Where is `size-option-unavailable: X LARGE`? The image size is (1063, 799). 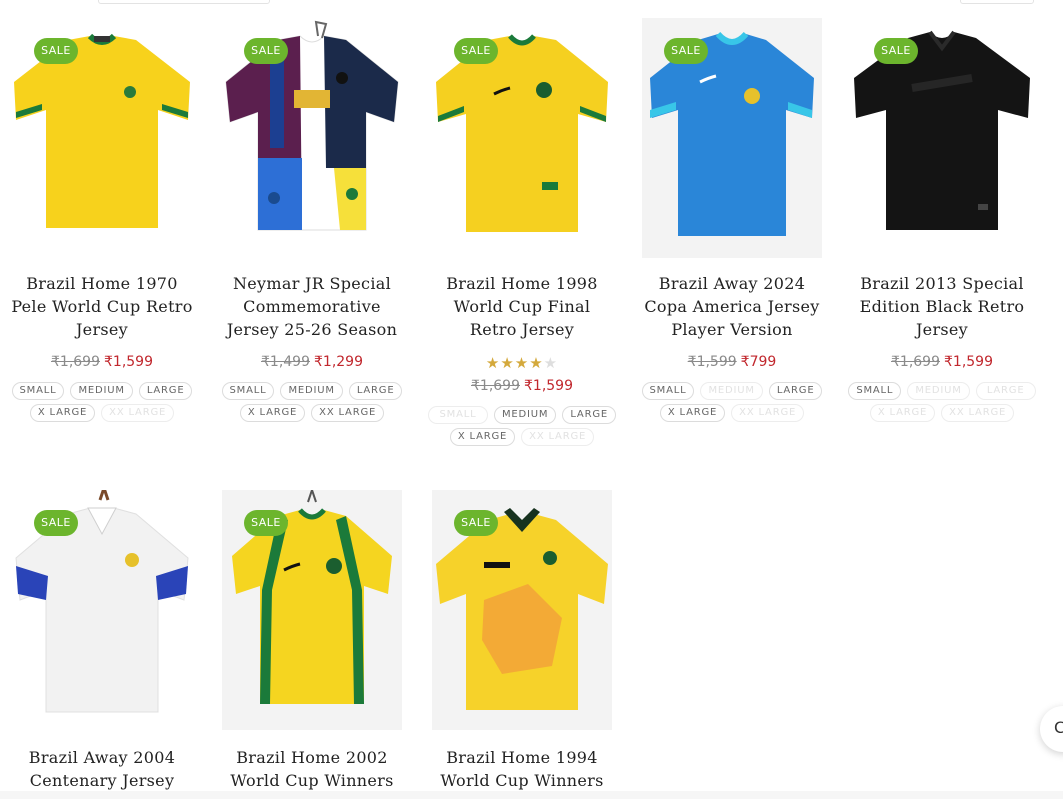
size-option-unavailable: X LARGE is located at coordinates (902, 413).